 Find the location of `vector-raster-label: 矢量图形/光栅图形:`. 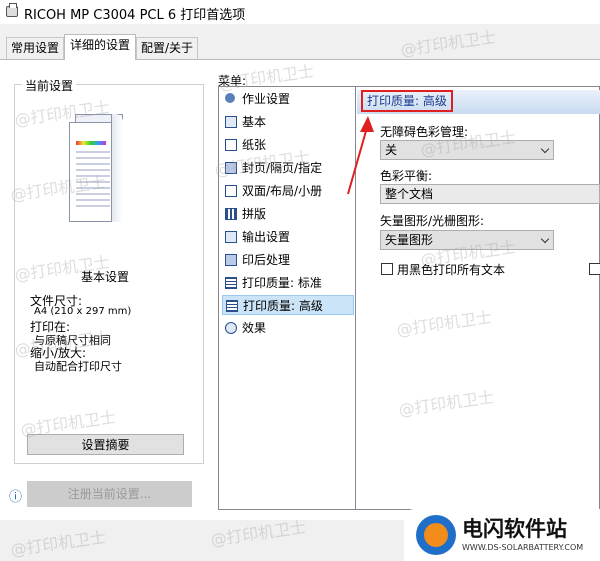

vector-raster-label: 矢量图形/光栅图形: is located at coordinates (432, 221).